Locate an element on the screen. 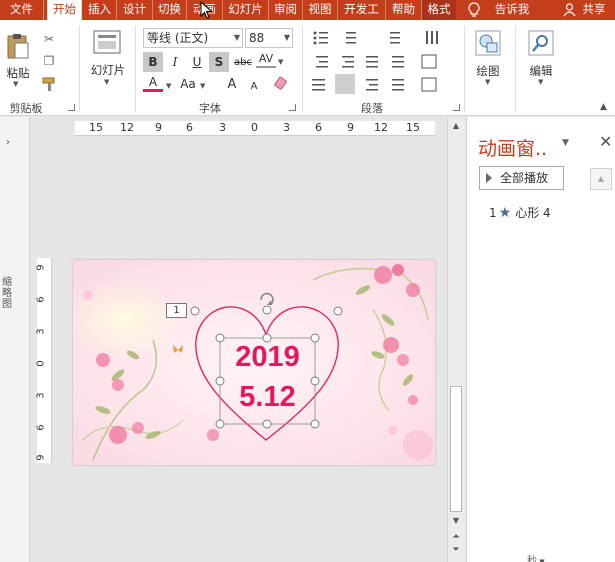 This screenshot has width=615, height=562. tab-view: 视图 is located at coordinates (320, 10).